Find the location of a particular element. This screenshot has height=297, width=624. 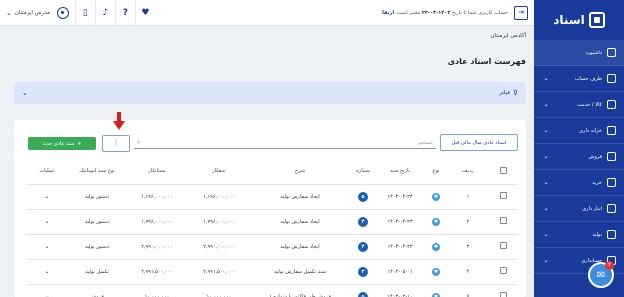

cell-row-no: ۲ is located at coordinates (468, 222).